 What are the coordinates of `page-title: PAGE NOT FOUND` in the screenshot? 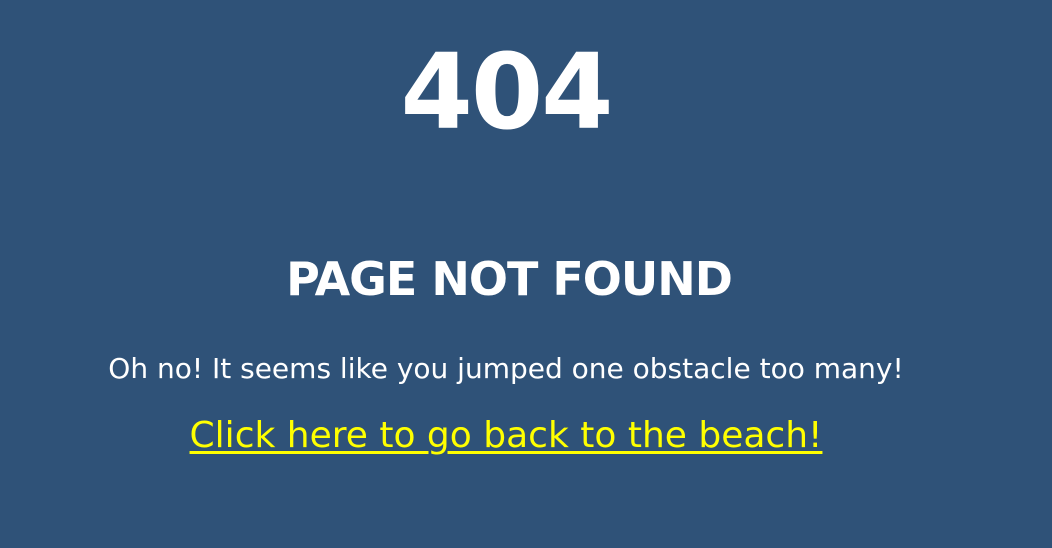 It's located at (509, 279).